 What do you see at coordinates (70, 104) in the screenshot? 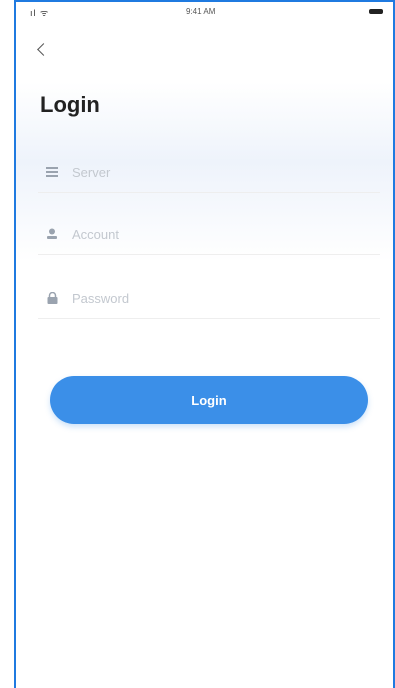
I see `page-title: Login` at bounding box center [70, 104].